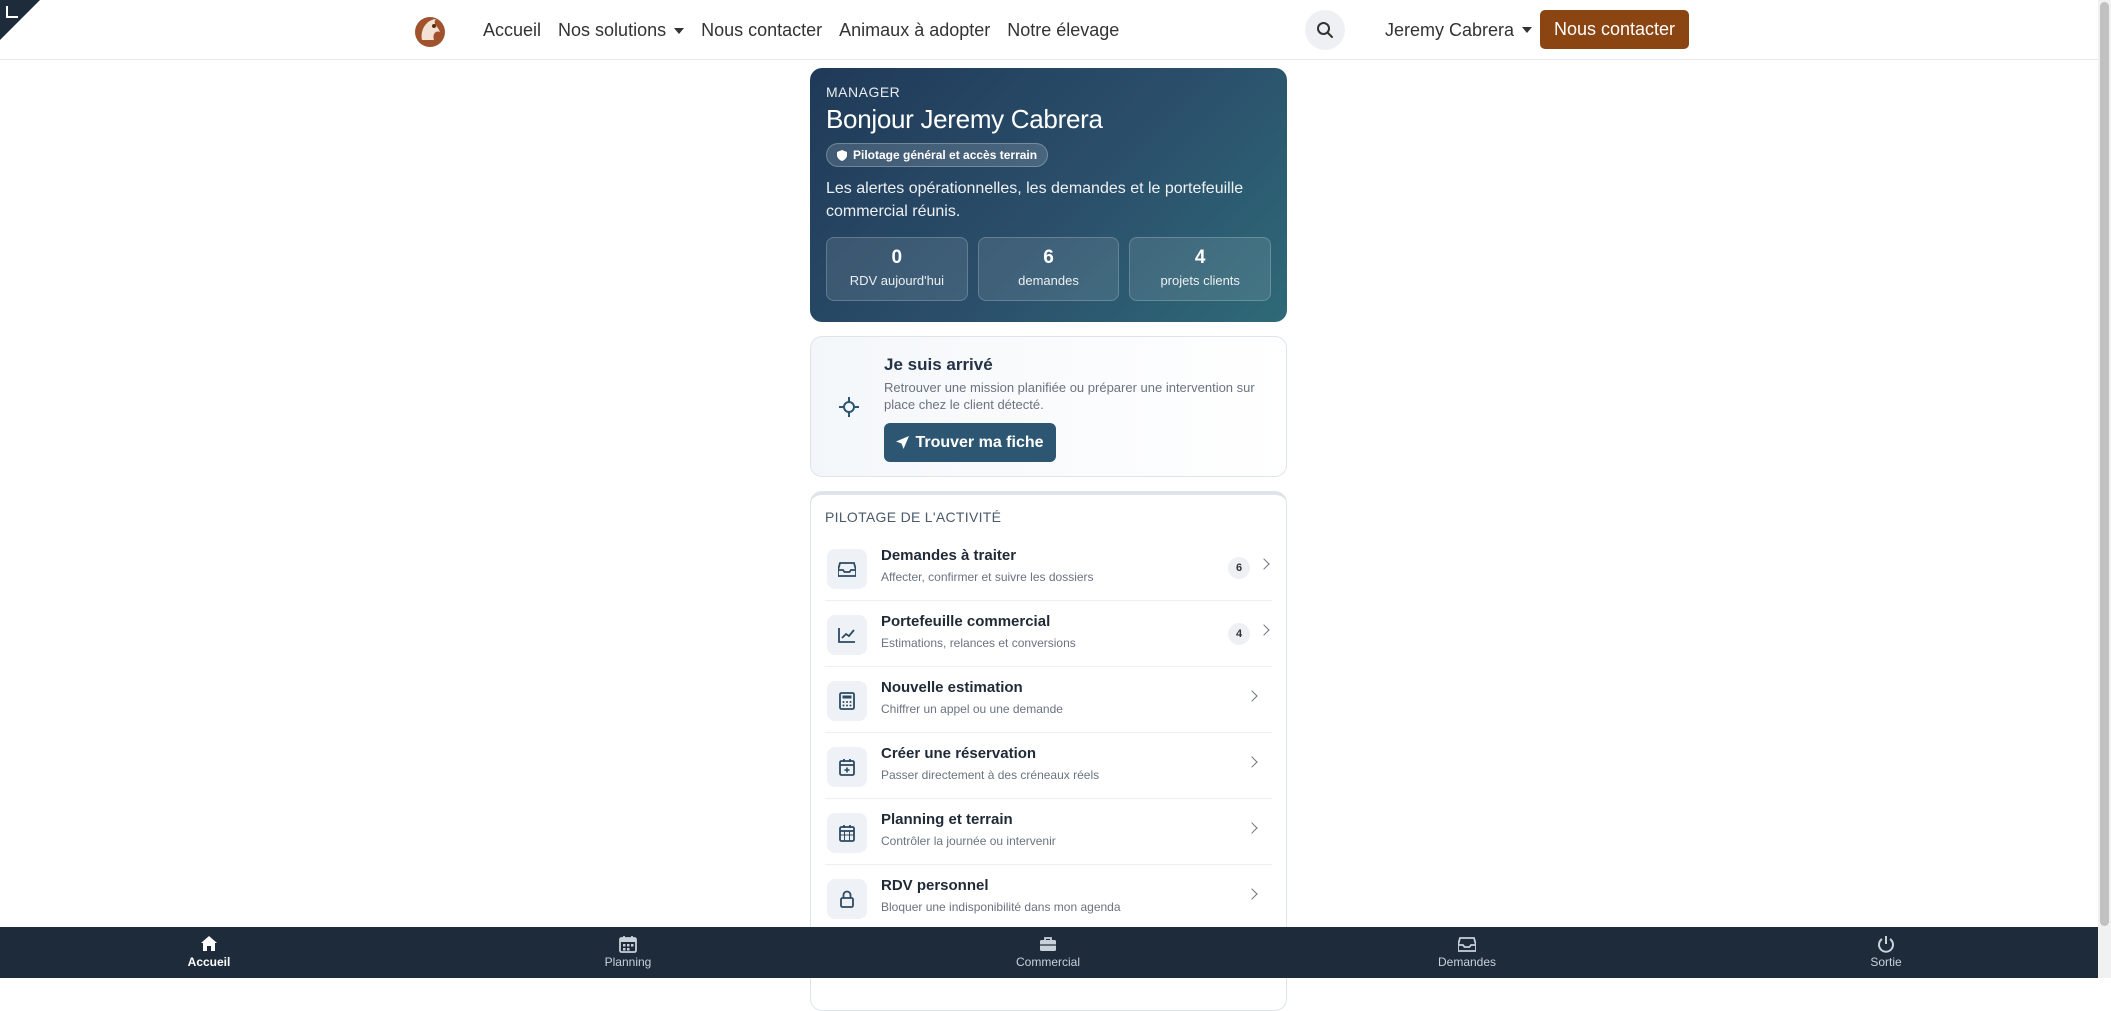  I want to click on scrollbar, so click(2104, 489).